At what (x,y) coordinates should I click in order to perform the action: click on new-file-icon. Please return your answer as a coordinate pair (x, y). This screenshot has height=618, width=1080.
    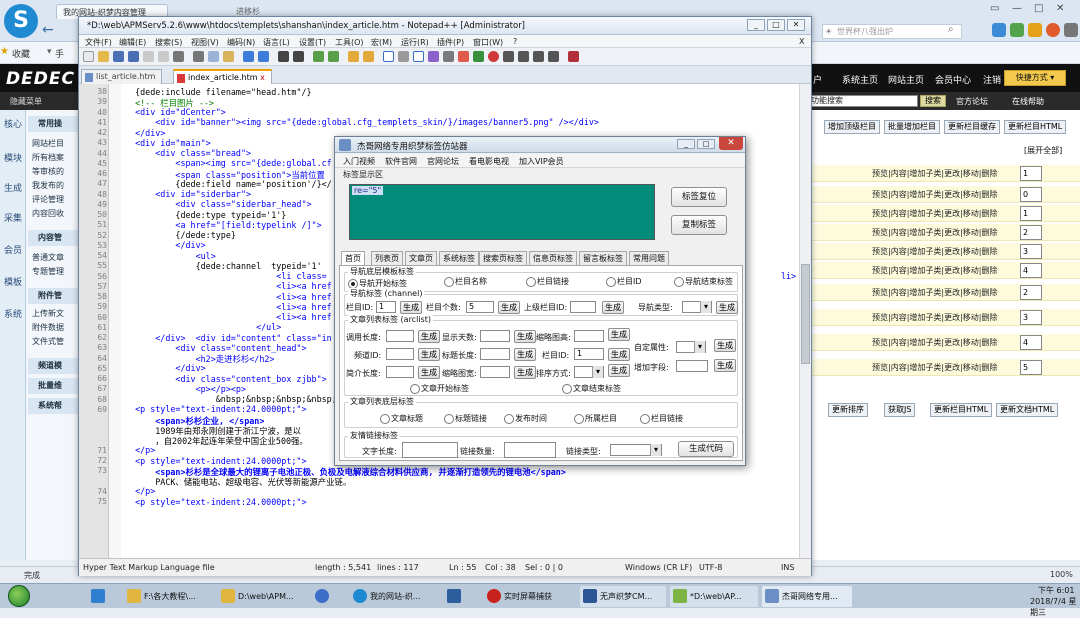
    Looking at the image, I should click on (88, 56).